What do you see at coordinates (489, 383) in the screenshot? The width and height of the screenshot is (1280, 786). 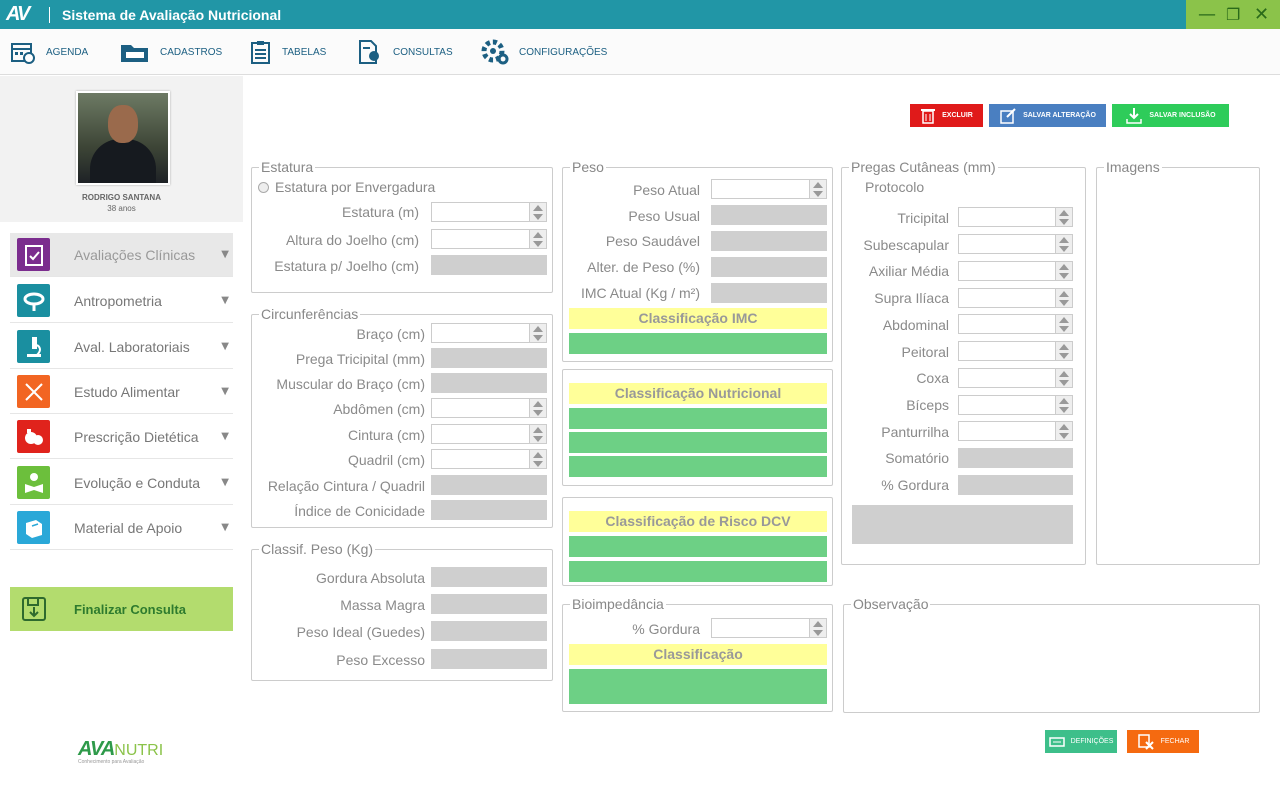 I see `muscular-braco-value` at bounding box center [489, 383].